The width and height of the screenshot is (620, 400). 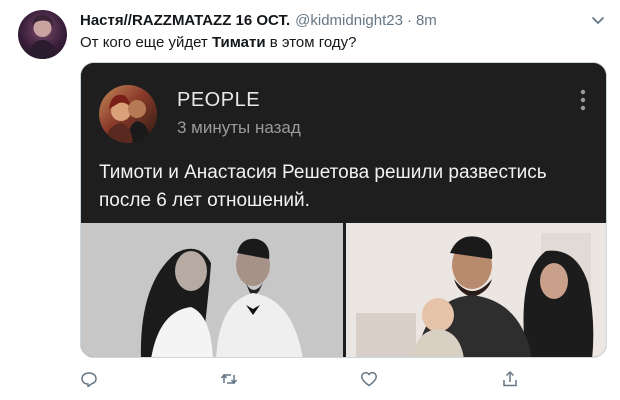 What do you see at coordinates (369, 379) in the screenshot?
I see `like-icon` at bounding box center [369, 379].